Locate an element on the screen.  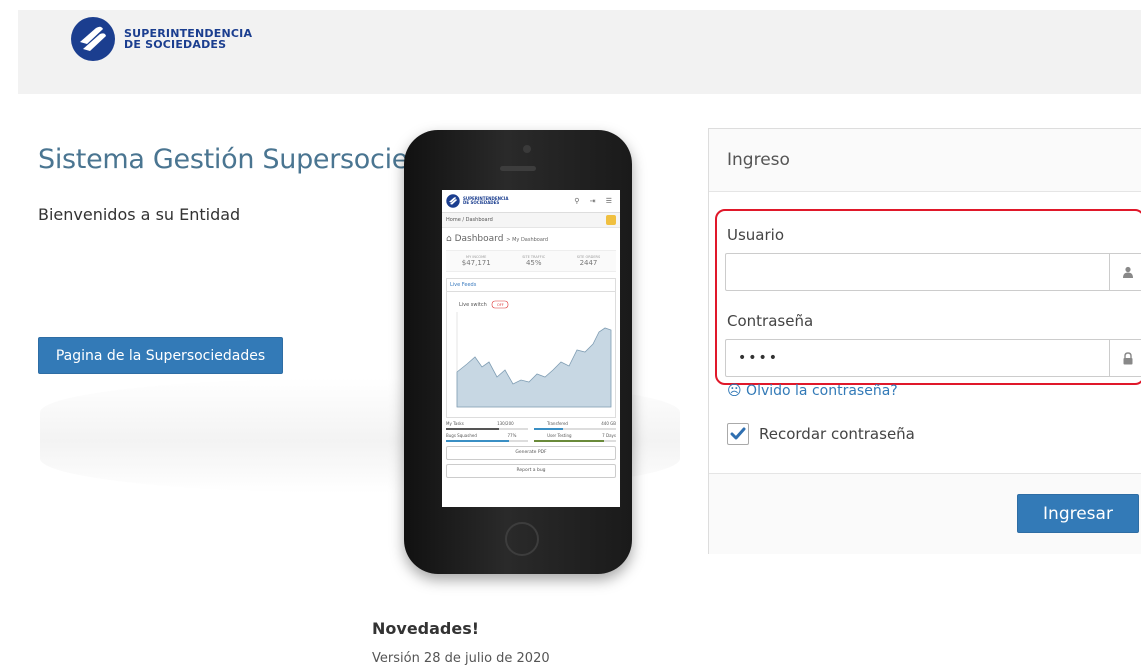
username-field-group is located at coordinates (933, 272).